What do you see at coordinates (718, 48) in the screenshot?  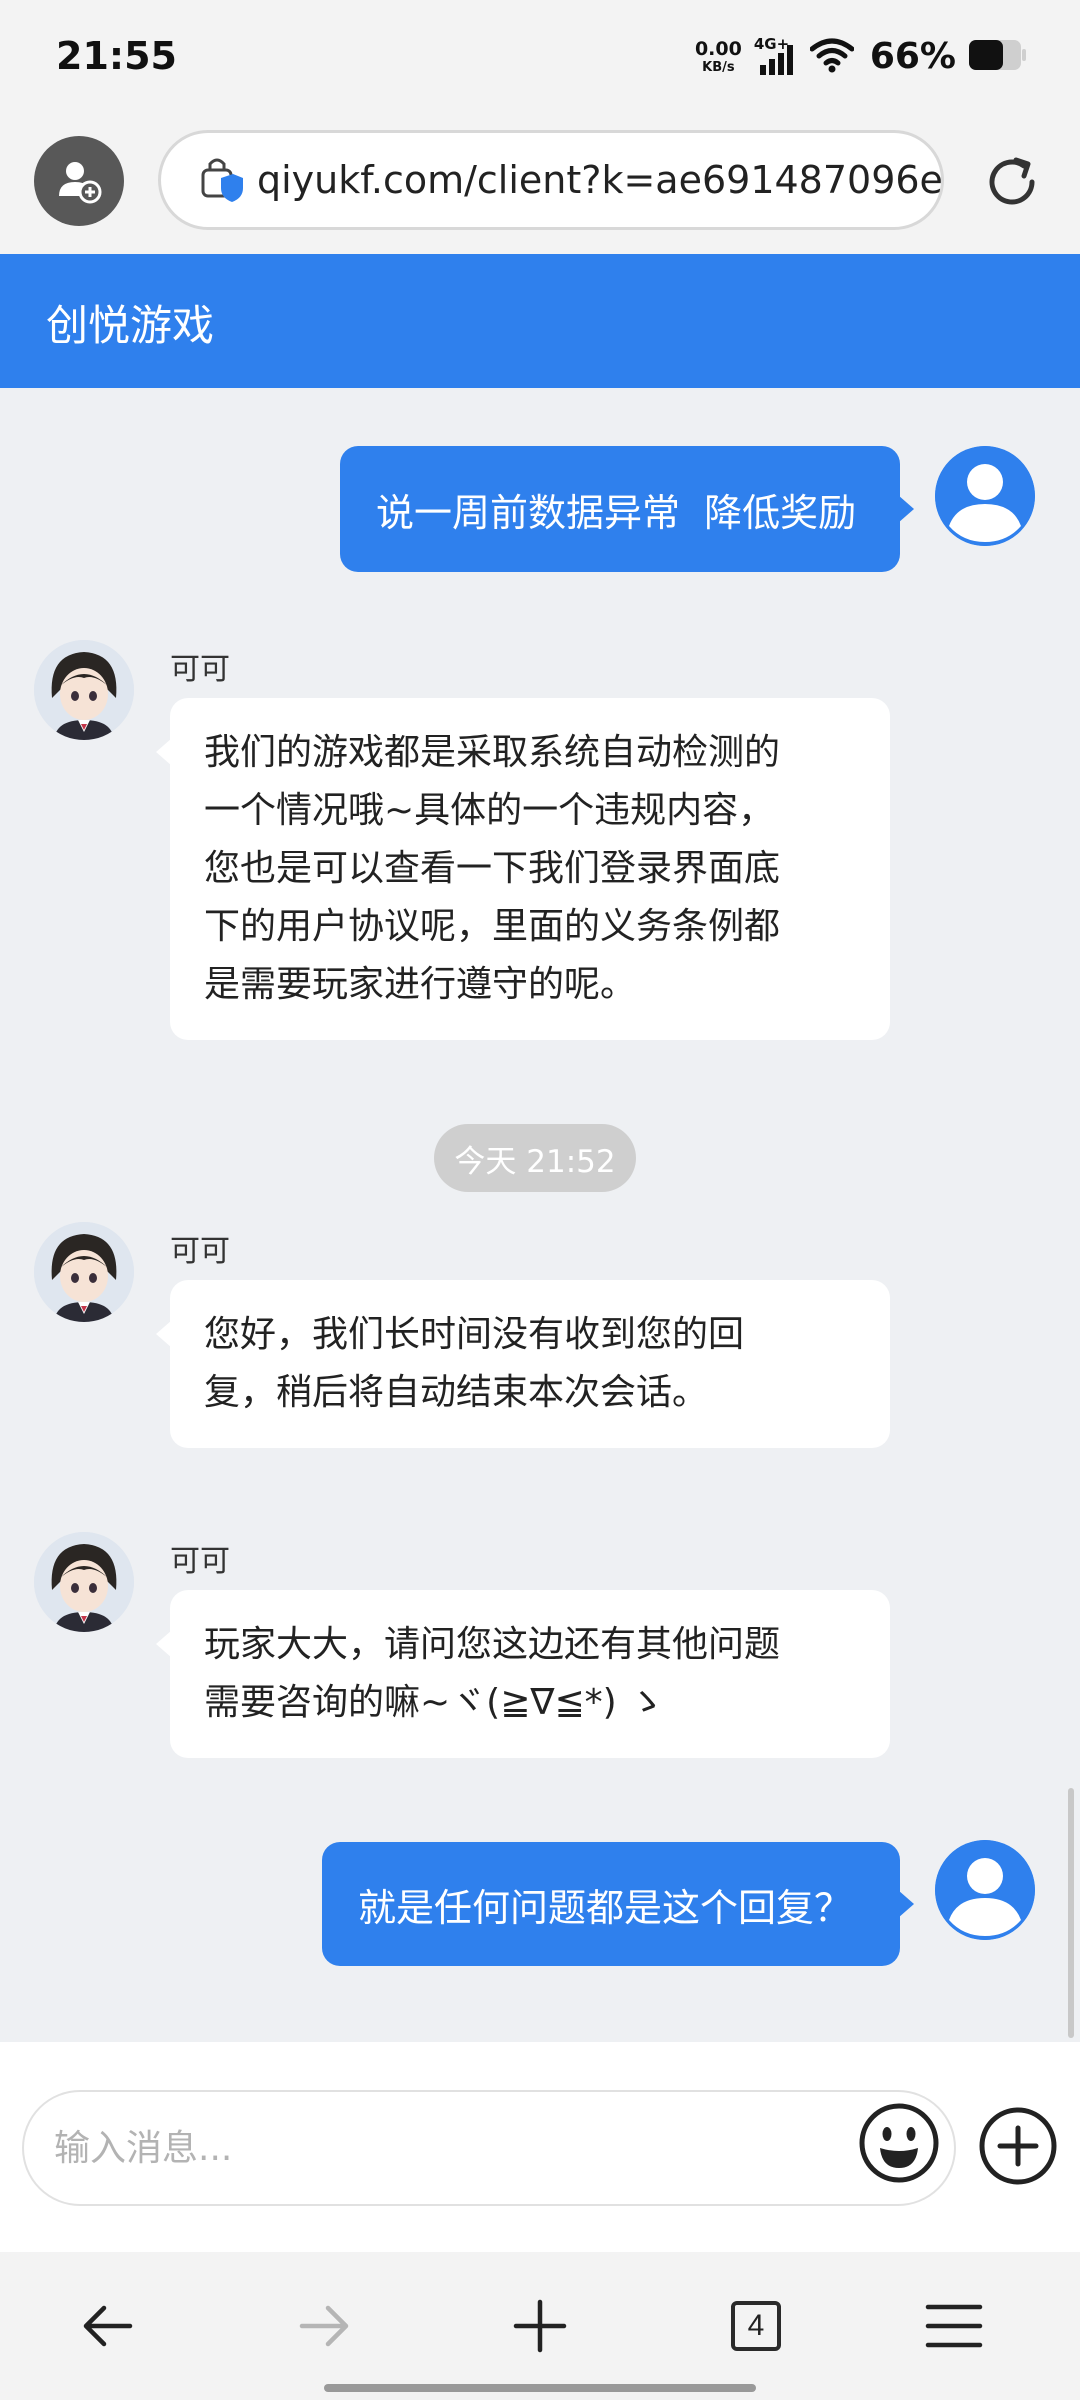 I see `network-speed-value: 0.00` at bounding box center [718, 48].